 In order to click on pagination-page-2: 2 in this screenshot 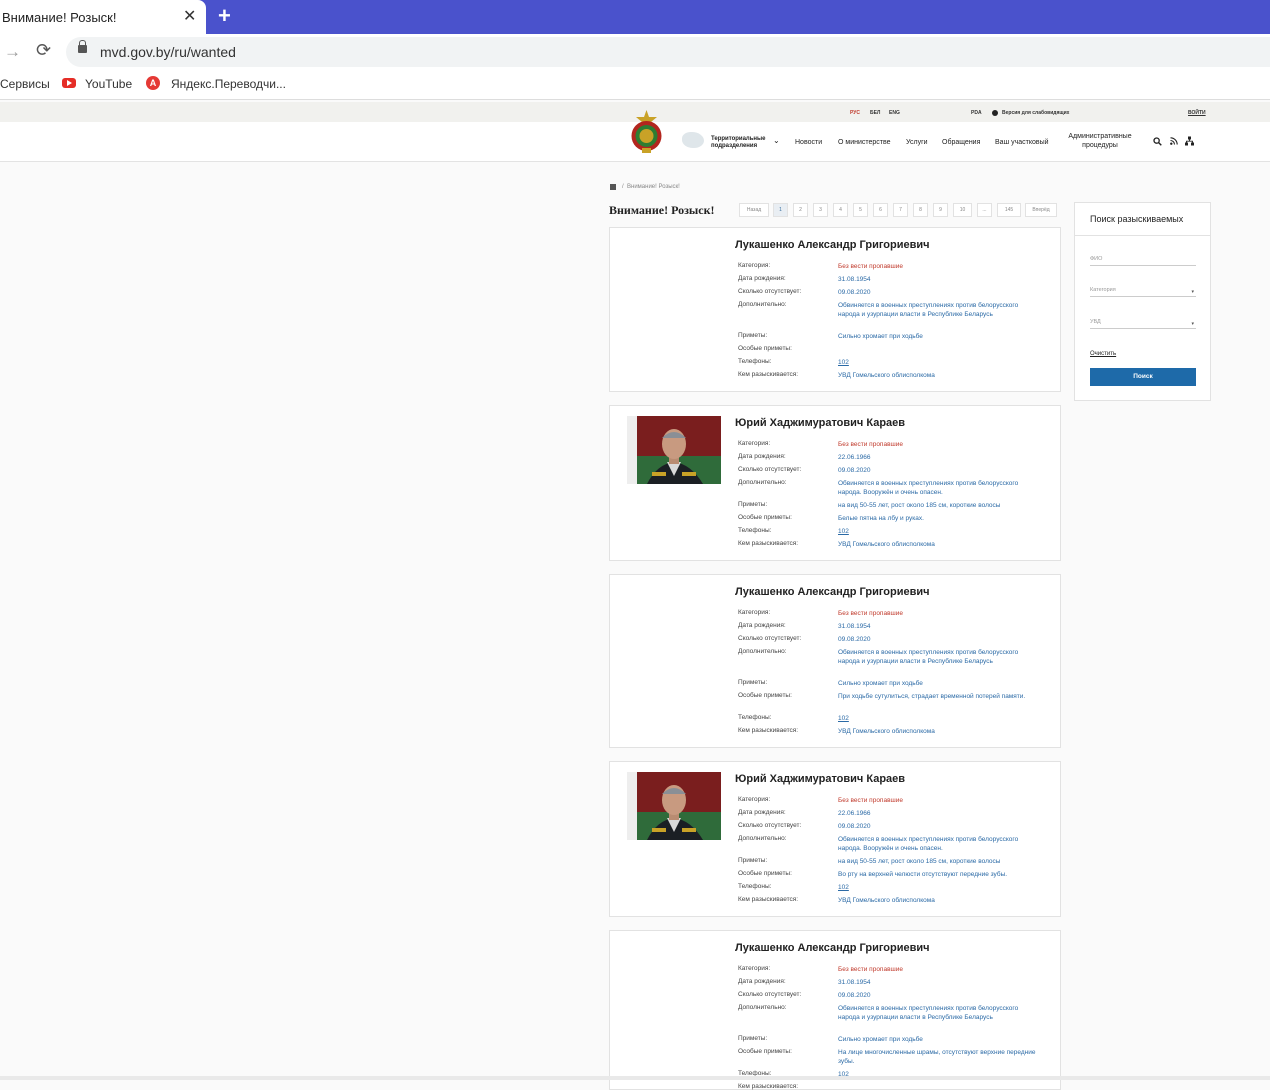, I will do `click(800, 210)`.